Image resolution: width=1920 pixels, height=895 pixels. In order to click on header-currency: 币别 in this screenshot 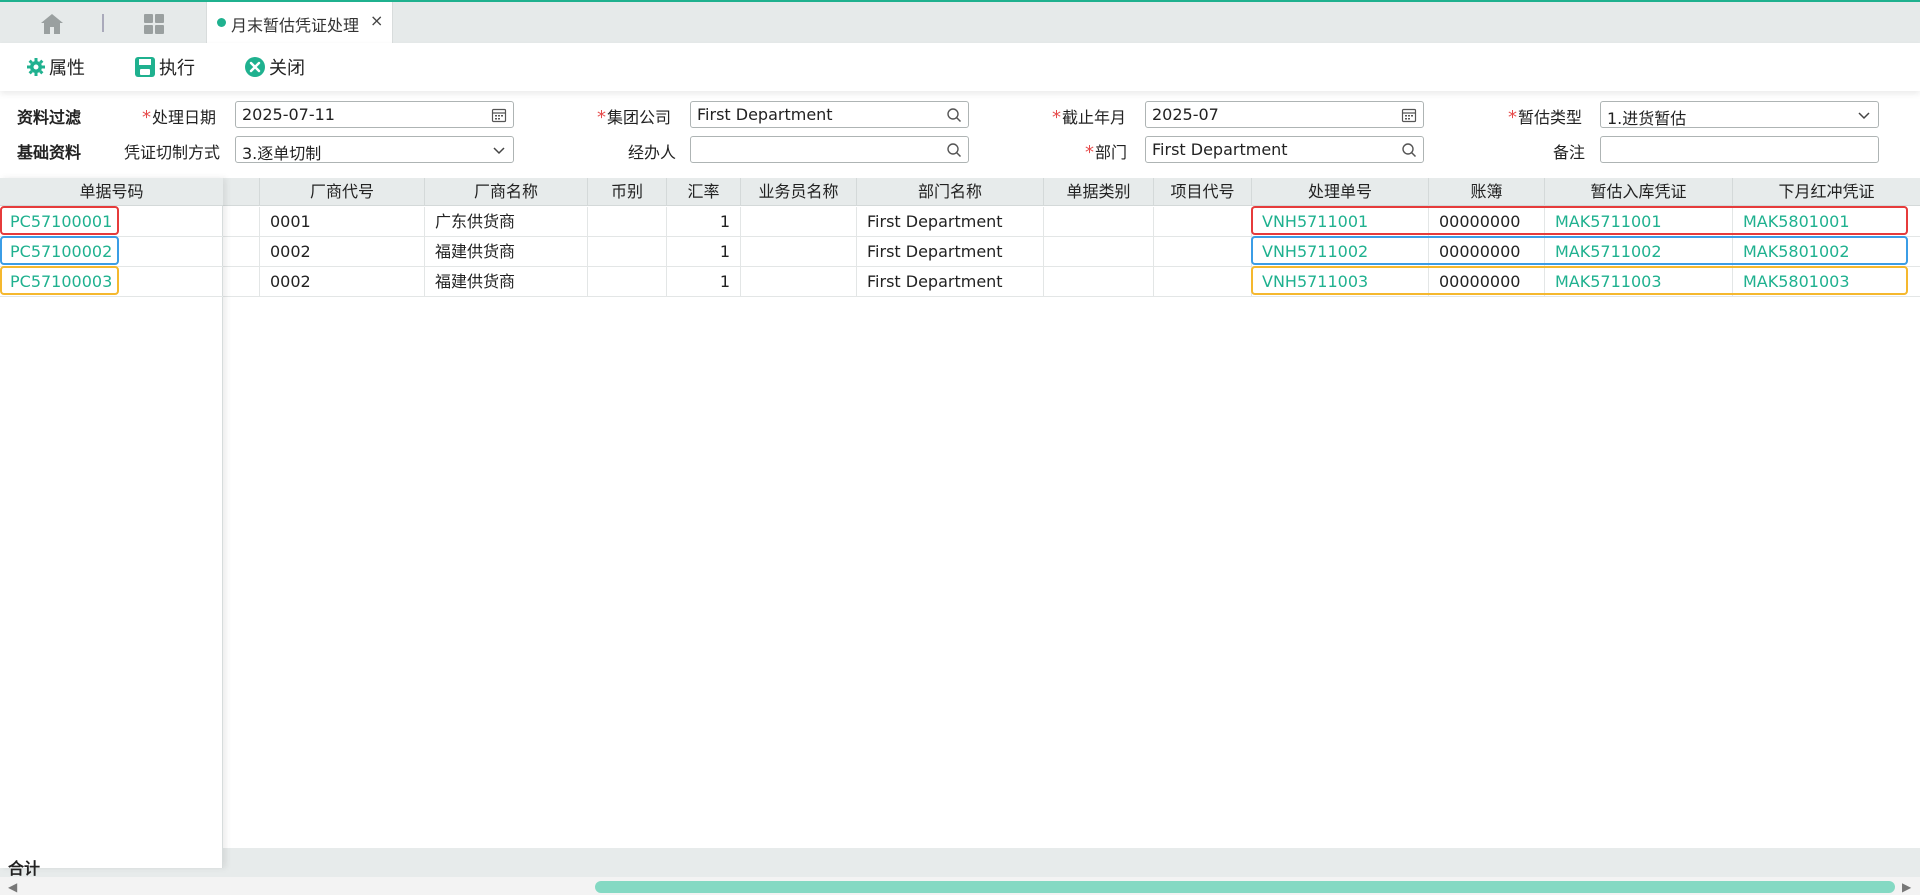, I will do `click(627, 192)`.